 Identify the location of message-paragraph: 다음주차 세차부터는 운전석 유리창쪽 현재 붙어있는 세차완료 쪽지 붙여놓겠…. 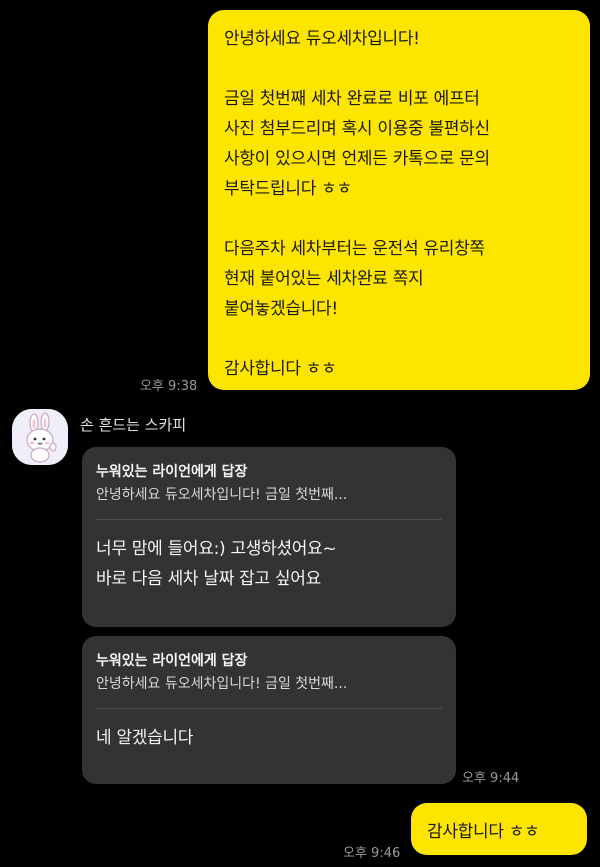
(354, 279).